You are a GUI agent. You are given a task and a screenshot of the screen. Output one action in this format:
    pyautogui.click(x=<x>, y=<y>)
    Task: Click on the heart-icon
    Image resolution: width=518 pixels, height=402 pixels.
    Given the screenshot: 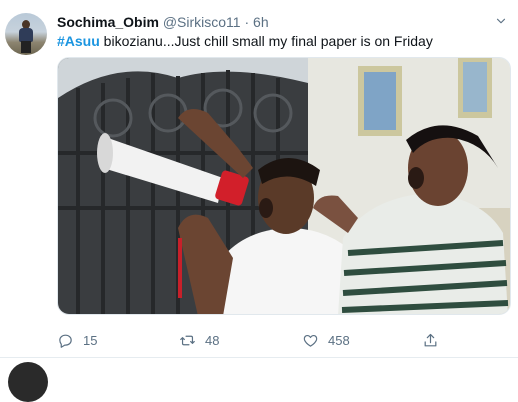 What is the action you would take?
    pyautogui.click(x=310, y=340)
    